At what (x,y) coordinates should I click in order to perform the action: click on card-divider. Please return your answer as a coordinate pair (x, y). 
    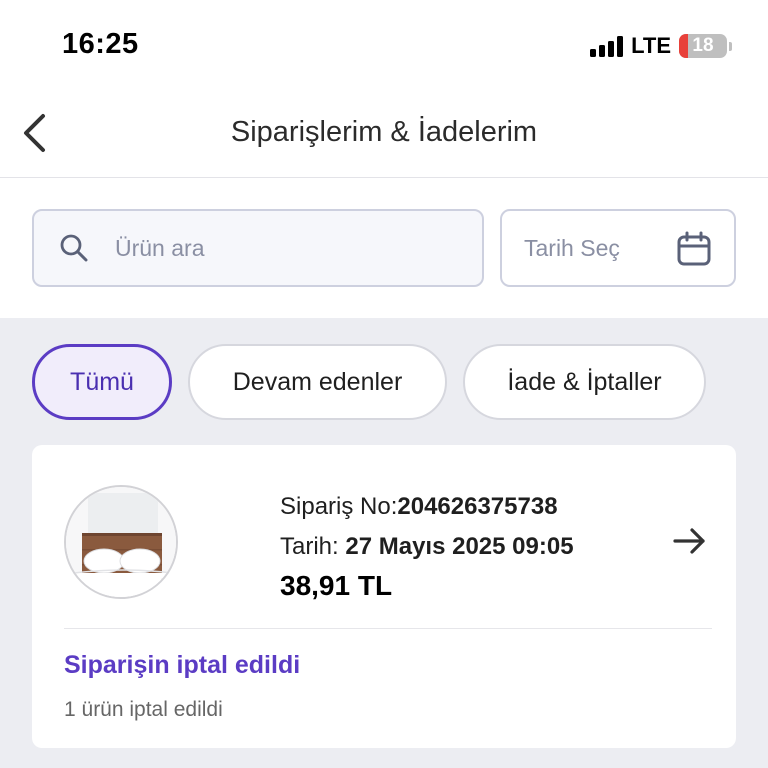
    Looking at the image, I should click on (388, 628).